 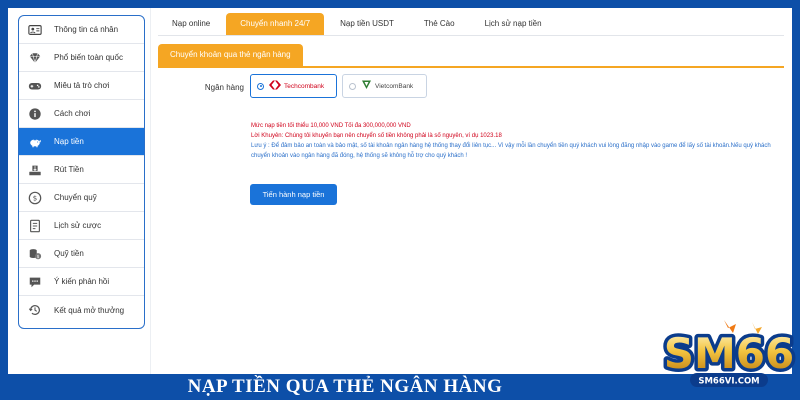 I want to click on gamepad-icon, so click(x=35, y=86).